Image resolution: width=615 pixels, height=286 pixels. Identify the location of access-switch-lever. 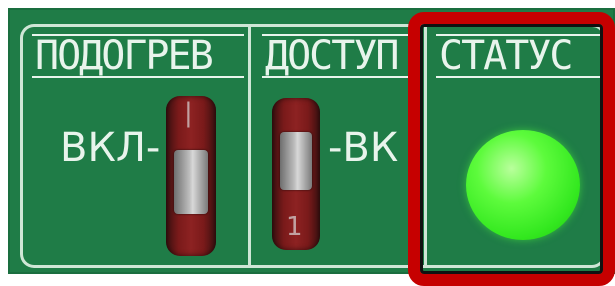
(296, 161).